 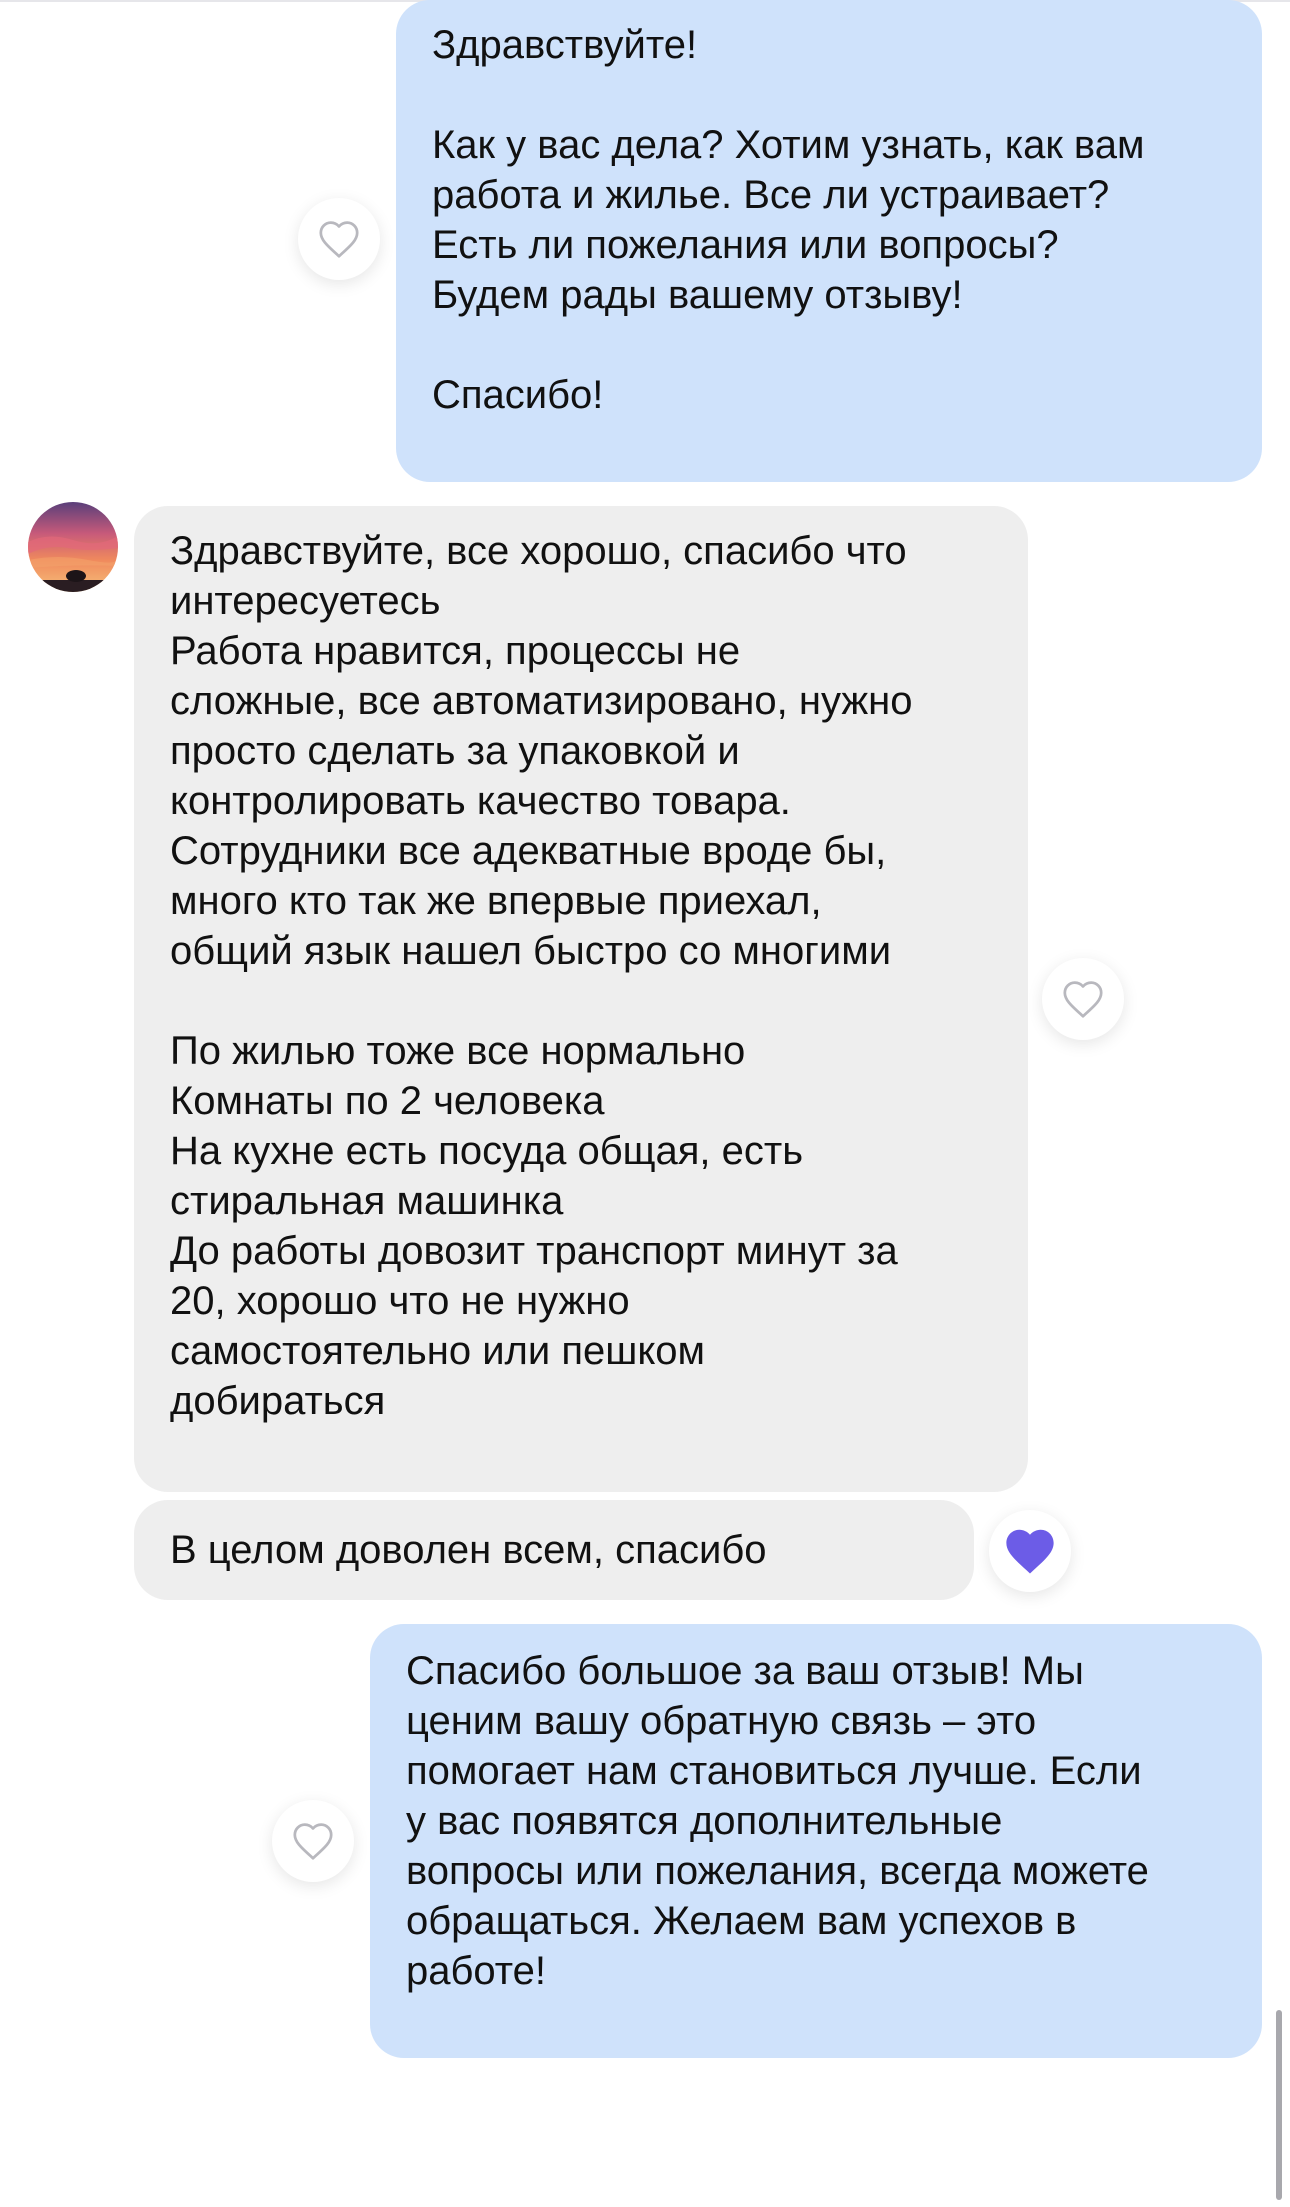 I want to click on message-line: Будем рады вашему отзыву!, so click(x=697, y=295).